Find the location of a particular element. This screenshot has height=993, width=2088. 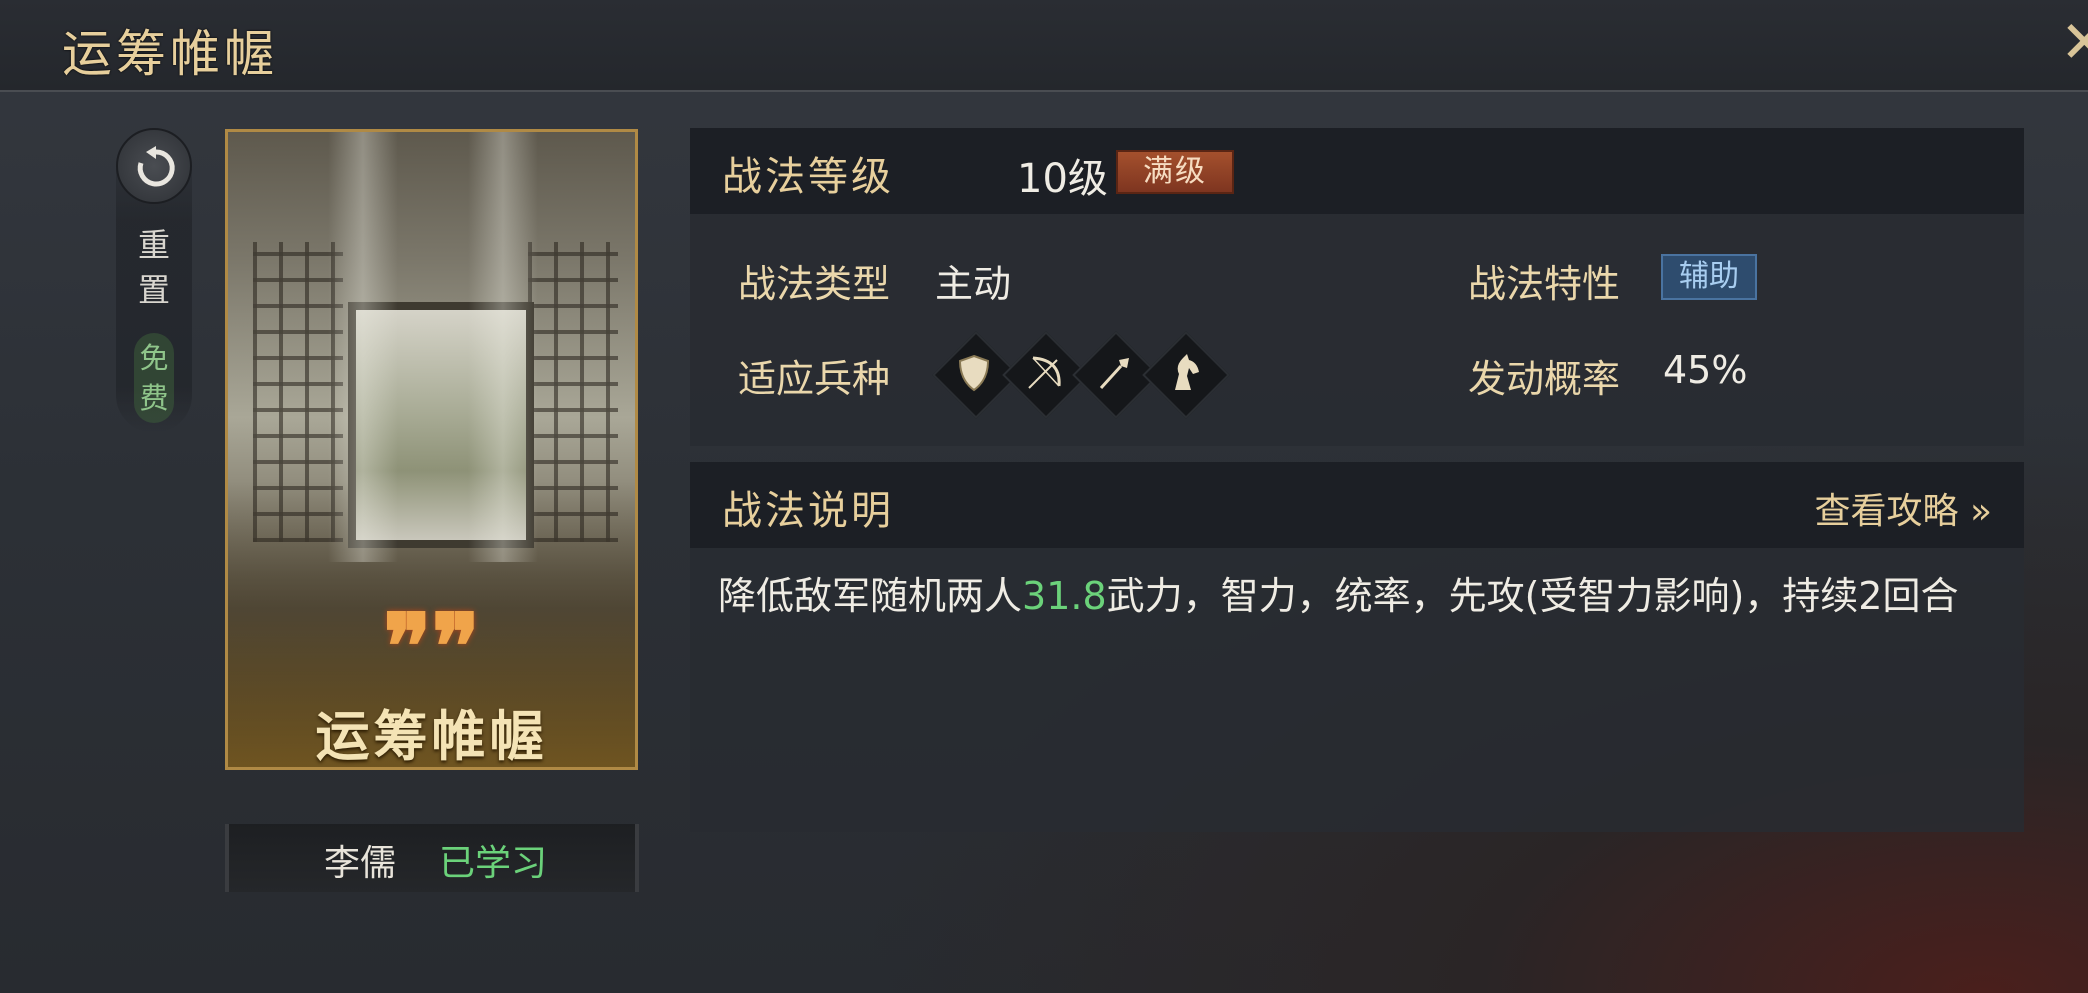

free-badge: 免 费 is located at coordinates (154, 378).